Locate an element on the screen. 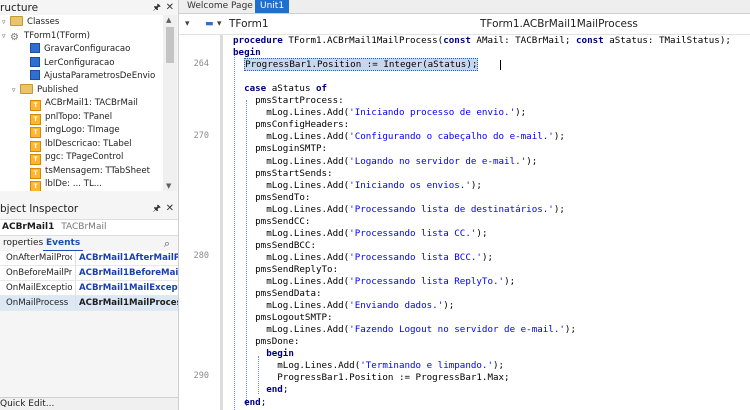 The height and width of the screenshot is (410, 750). tree-item: AjustaParametrosDeEnvio is located at coordinates (88, 76).